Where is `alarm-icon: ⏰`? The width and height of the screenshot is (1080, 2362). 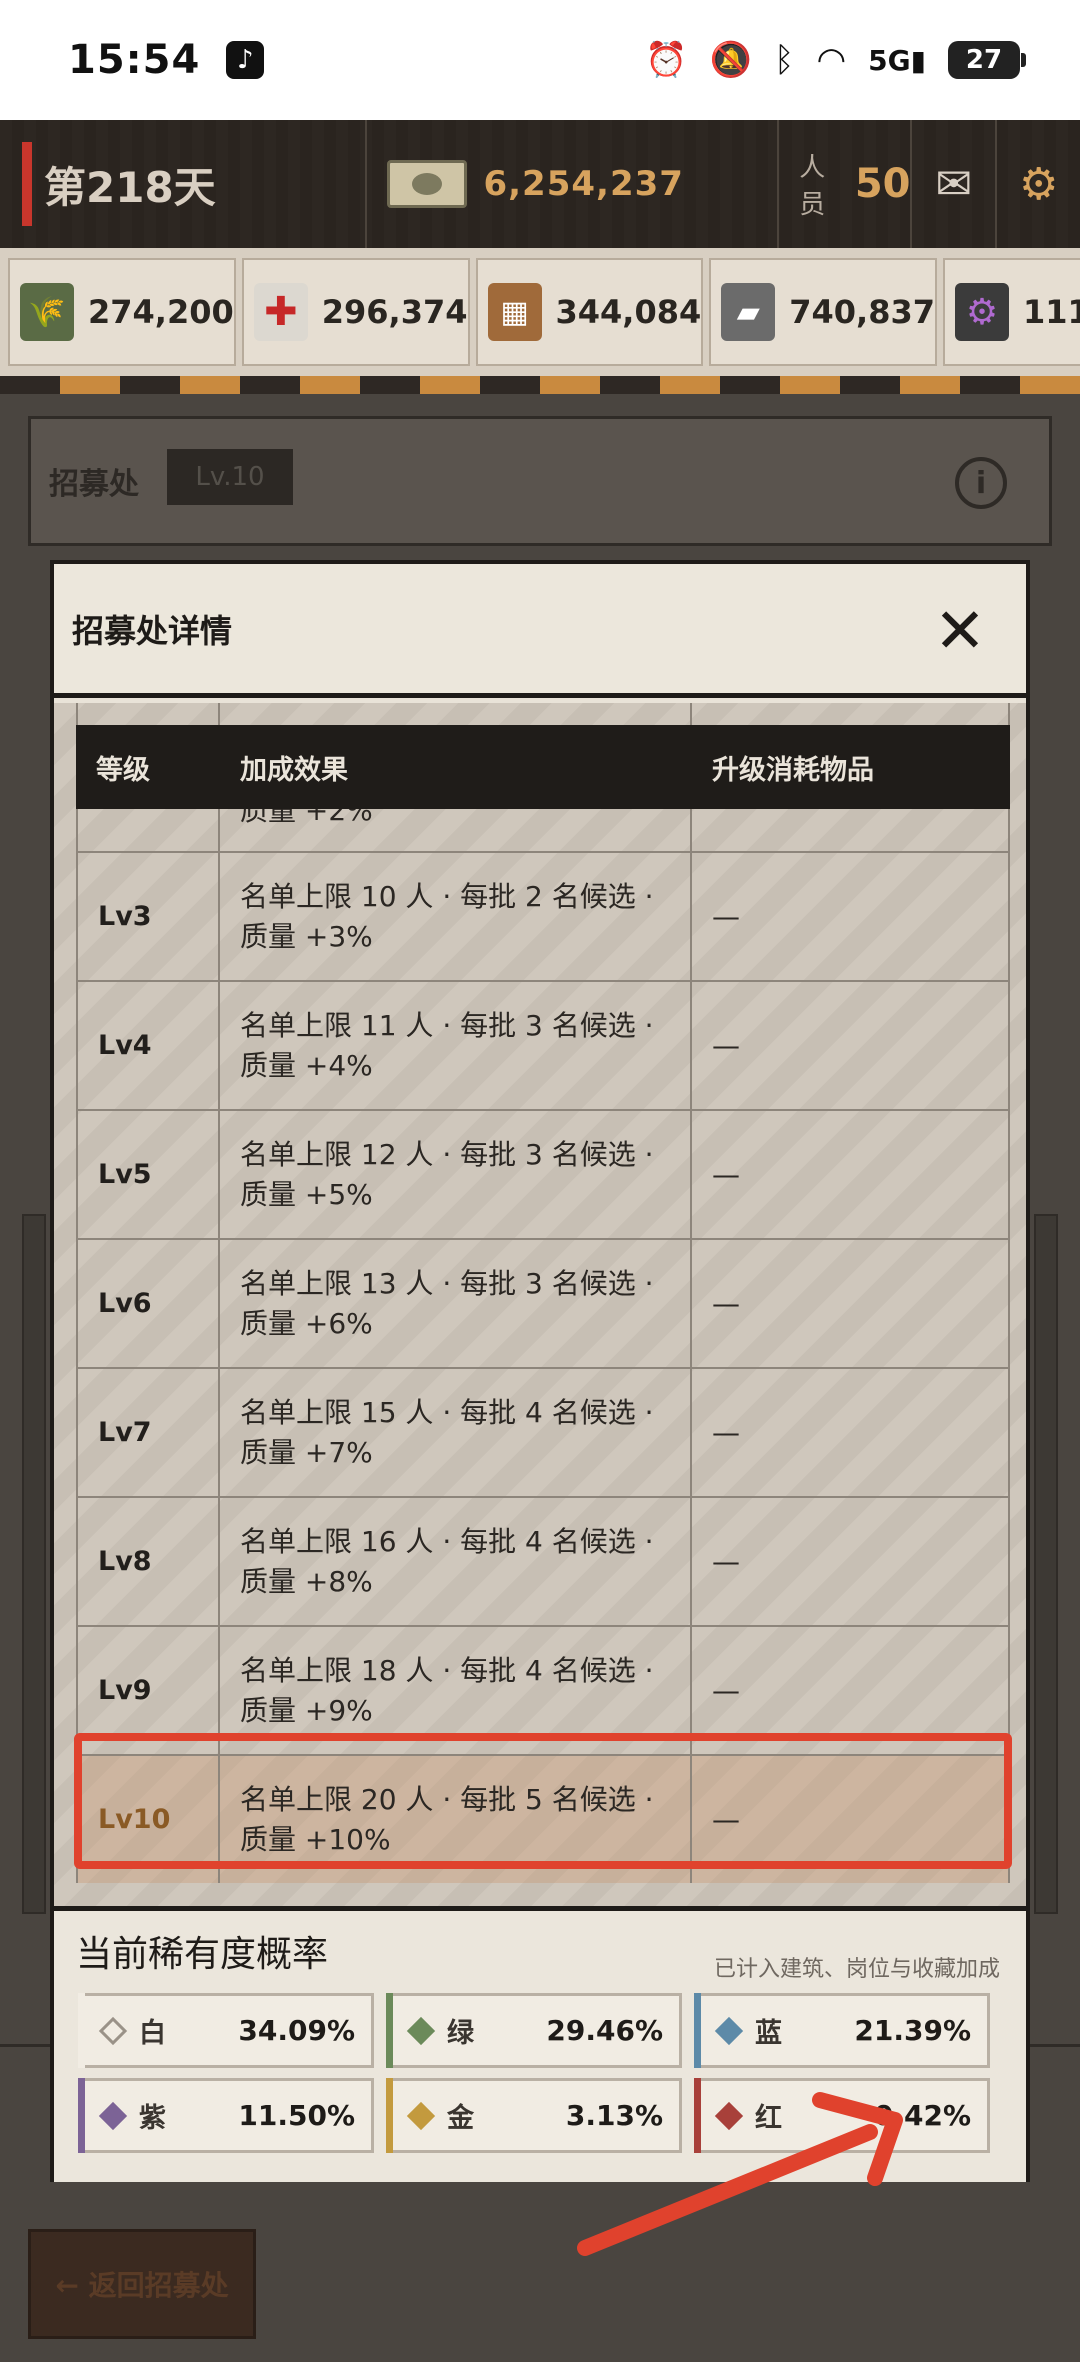
alarm-icon: ⏰ is located at coordinates (666, 60).